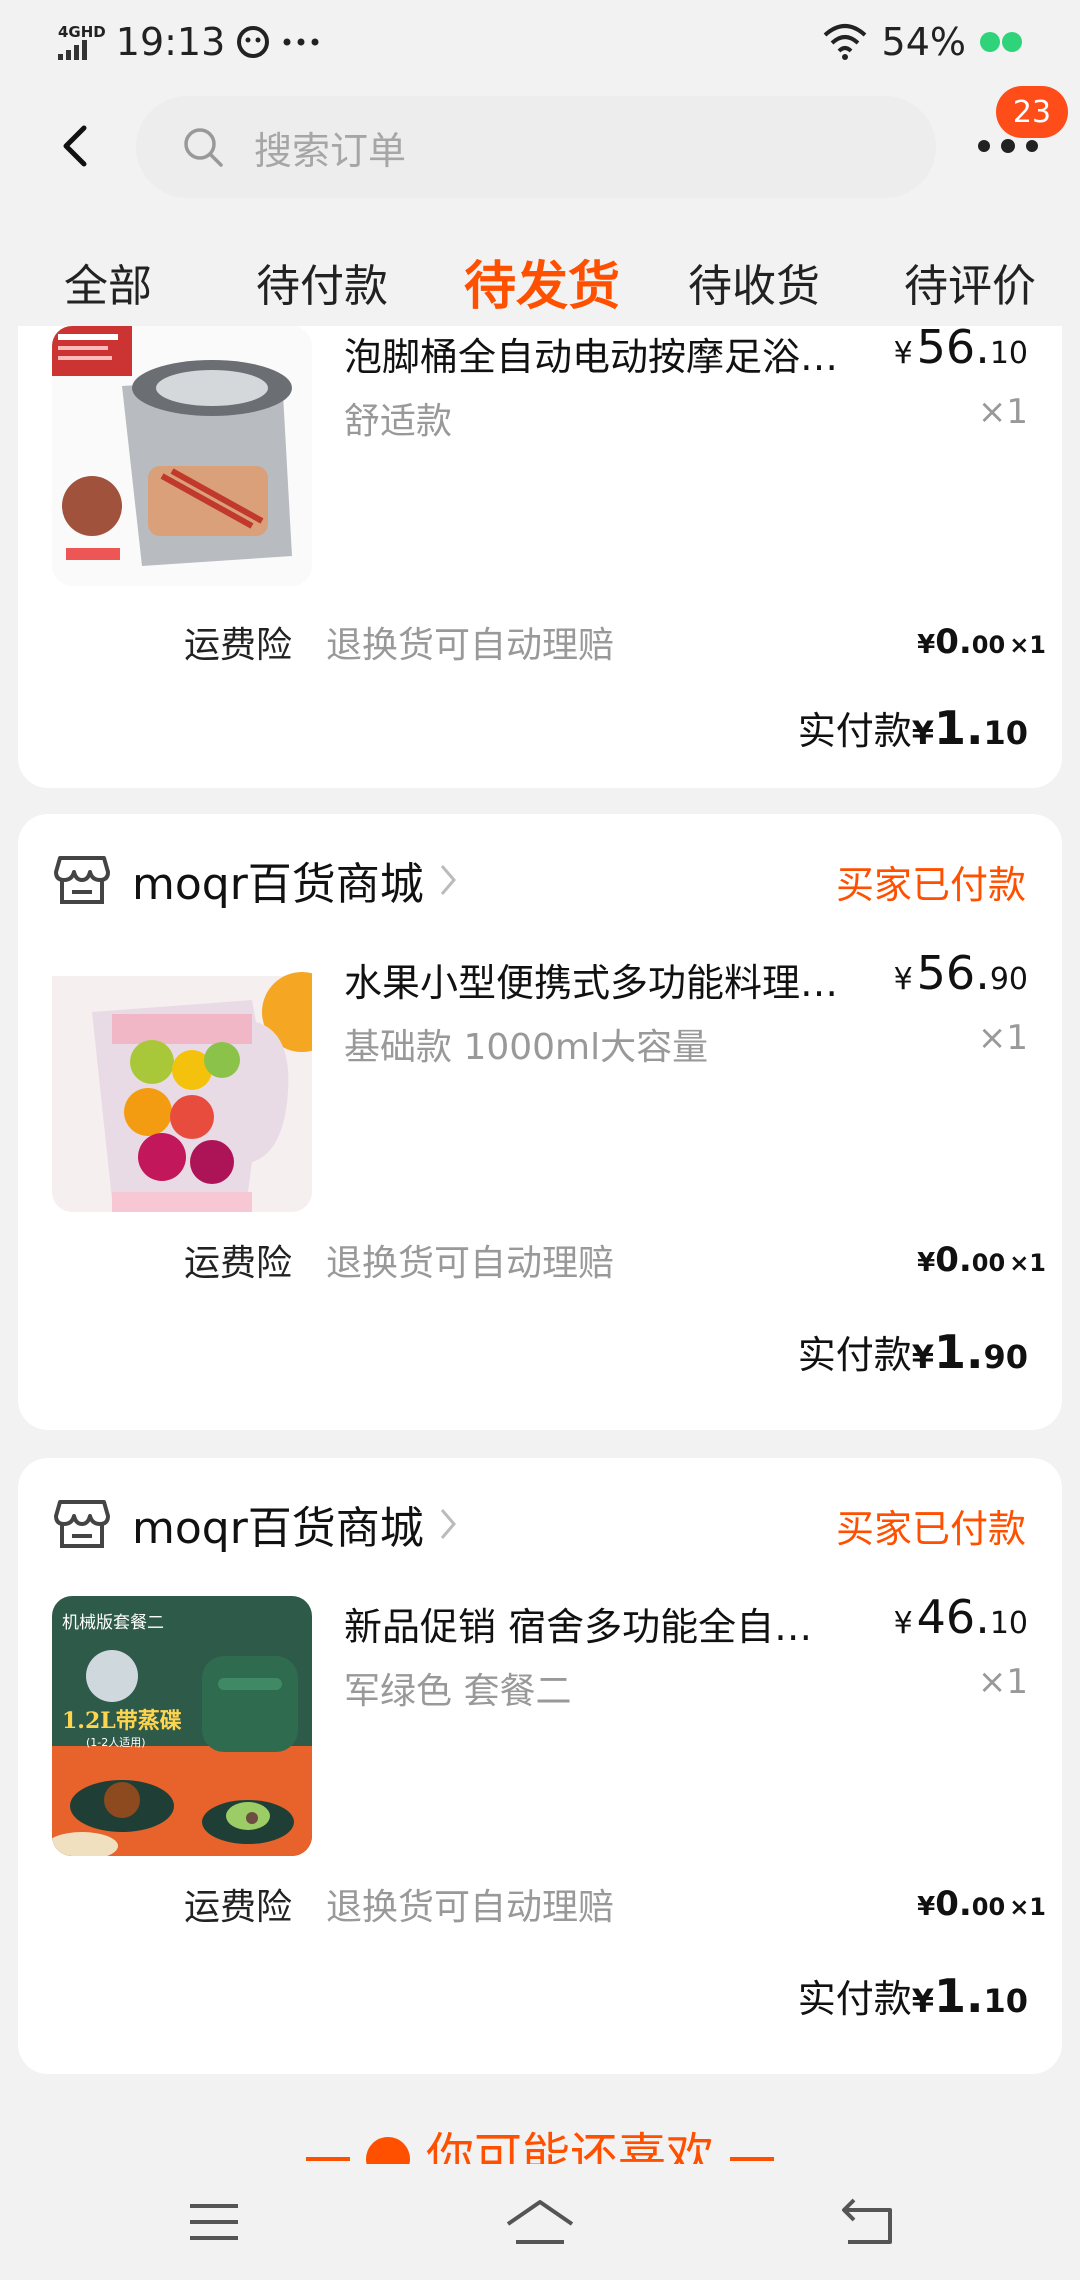  What do you see at coordinates (203, 147) in the screenshot?
I see `search-icon` at bounding box center [203, 147].